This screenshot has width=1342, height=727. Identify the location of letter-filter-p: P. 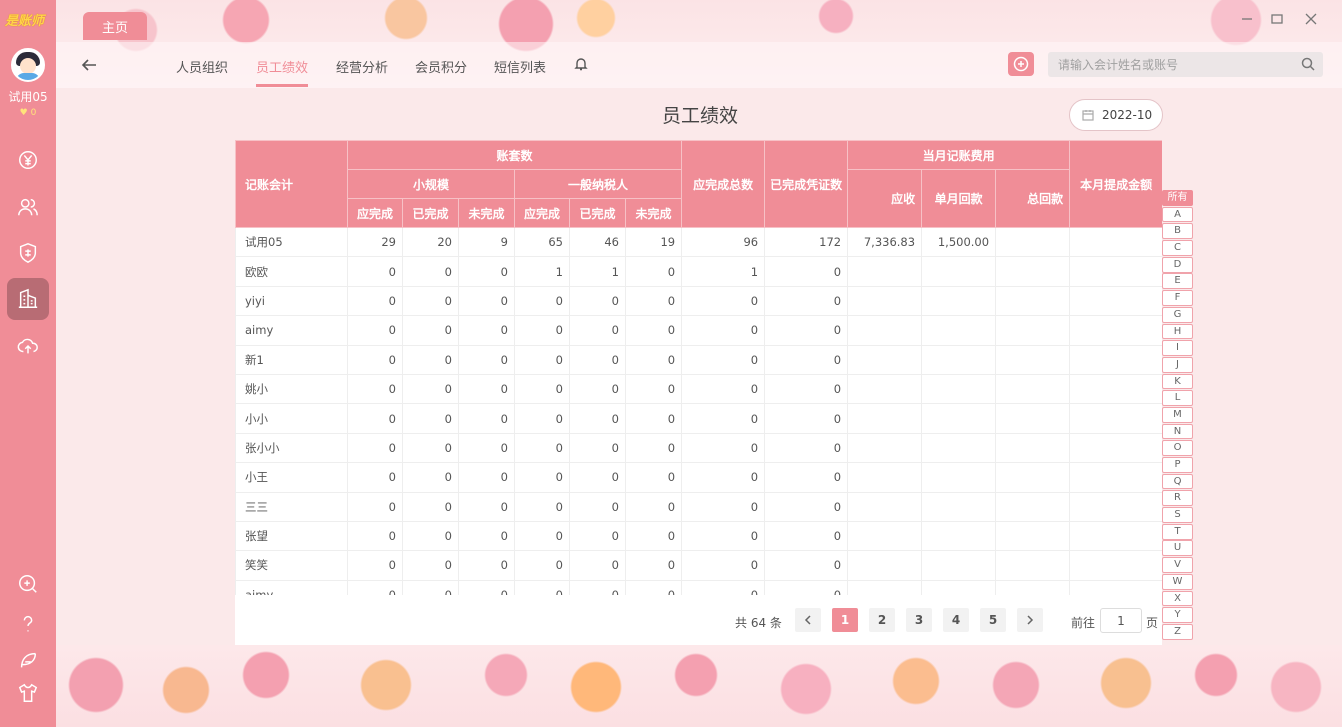
(1177, 465).